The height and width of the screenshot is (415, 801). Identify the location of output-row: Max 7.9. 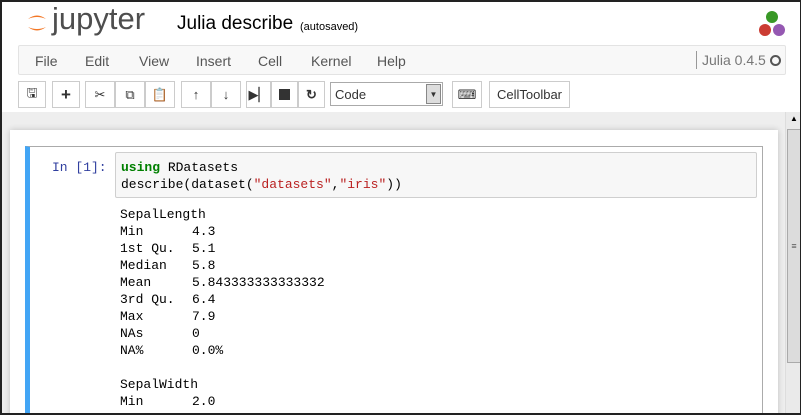
(222, 316).